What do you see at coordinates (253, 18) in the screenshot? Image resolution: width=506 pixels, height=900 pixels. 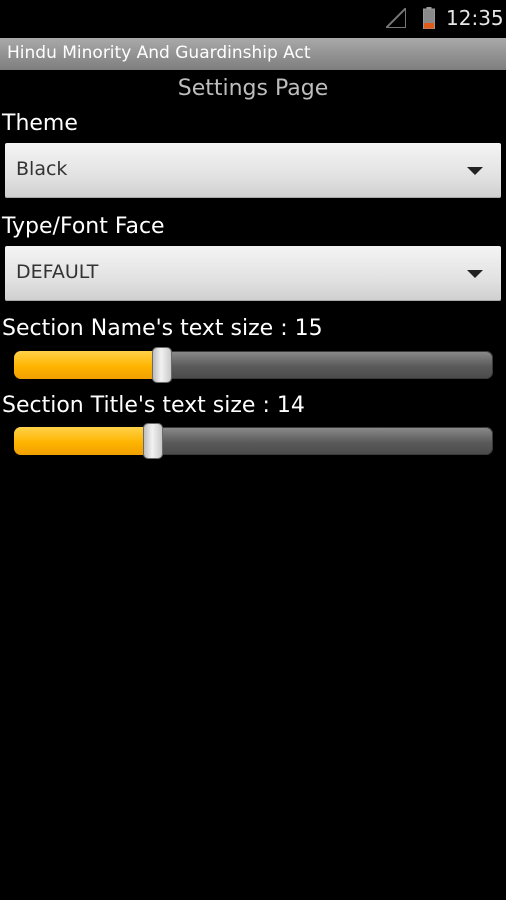 I see `status-bar: 12:35` at bounding box center [253, 18].